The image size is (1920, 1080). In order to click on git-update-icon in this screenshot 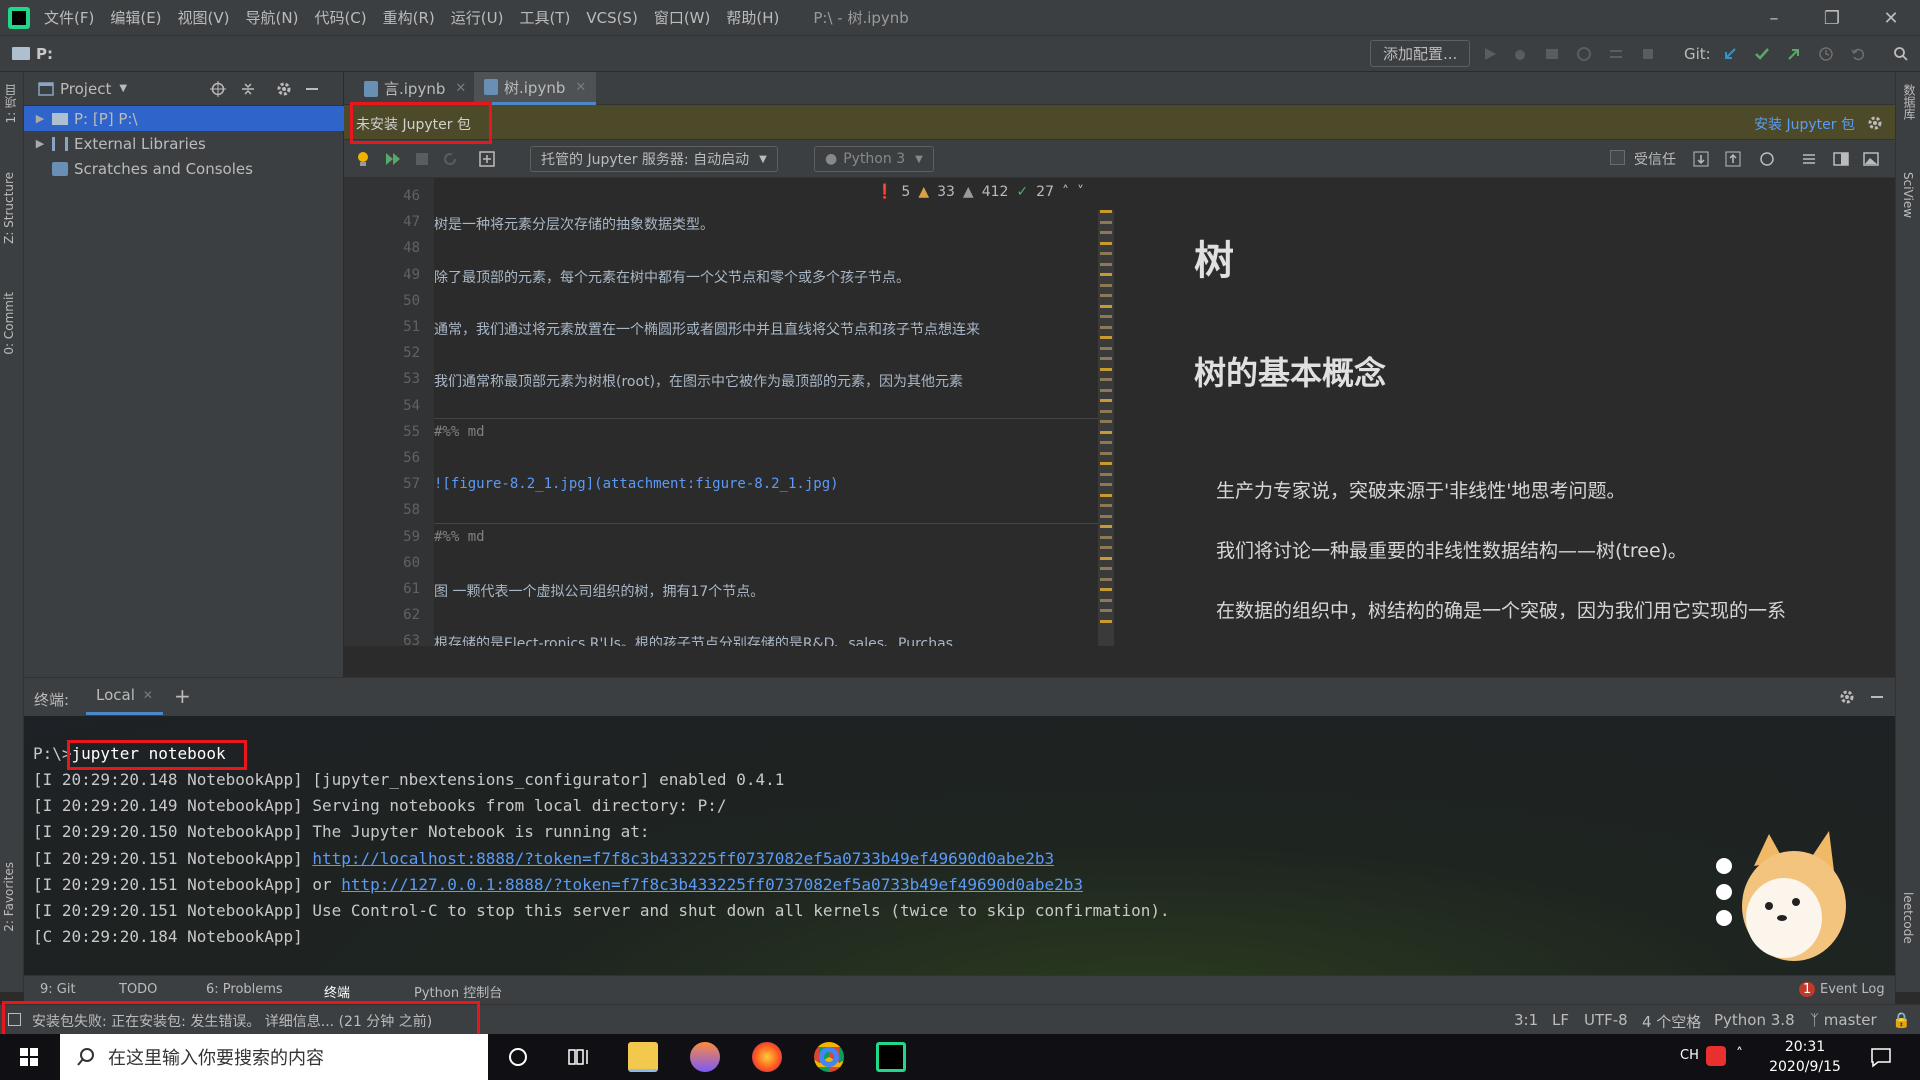, I will do `click(1730, 54)`.